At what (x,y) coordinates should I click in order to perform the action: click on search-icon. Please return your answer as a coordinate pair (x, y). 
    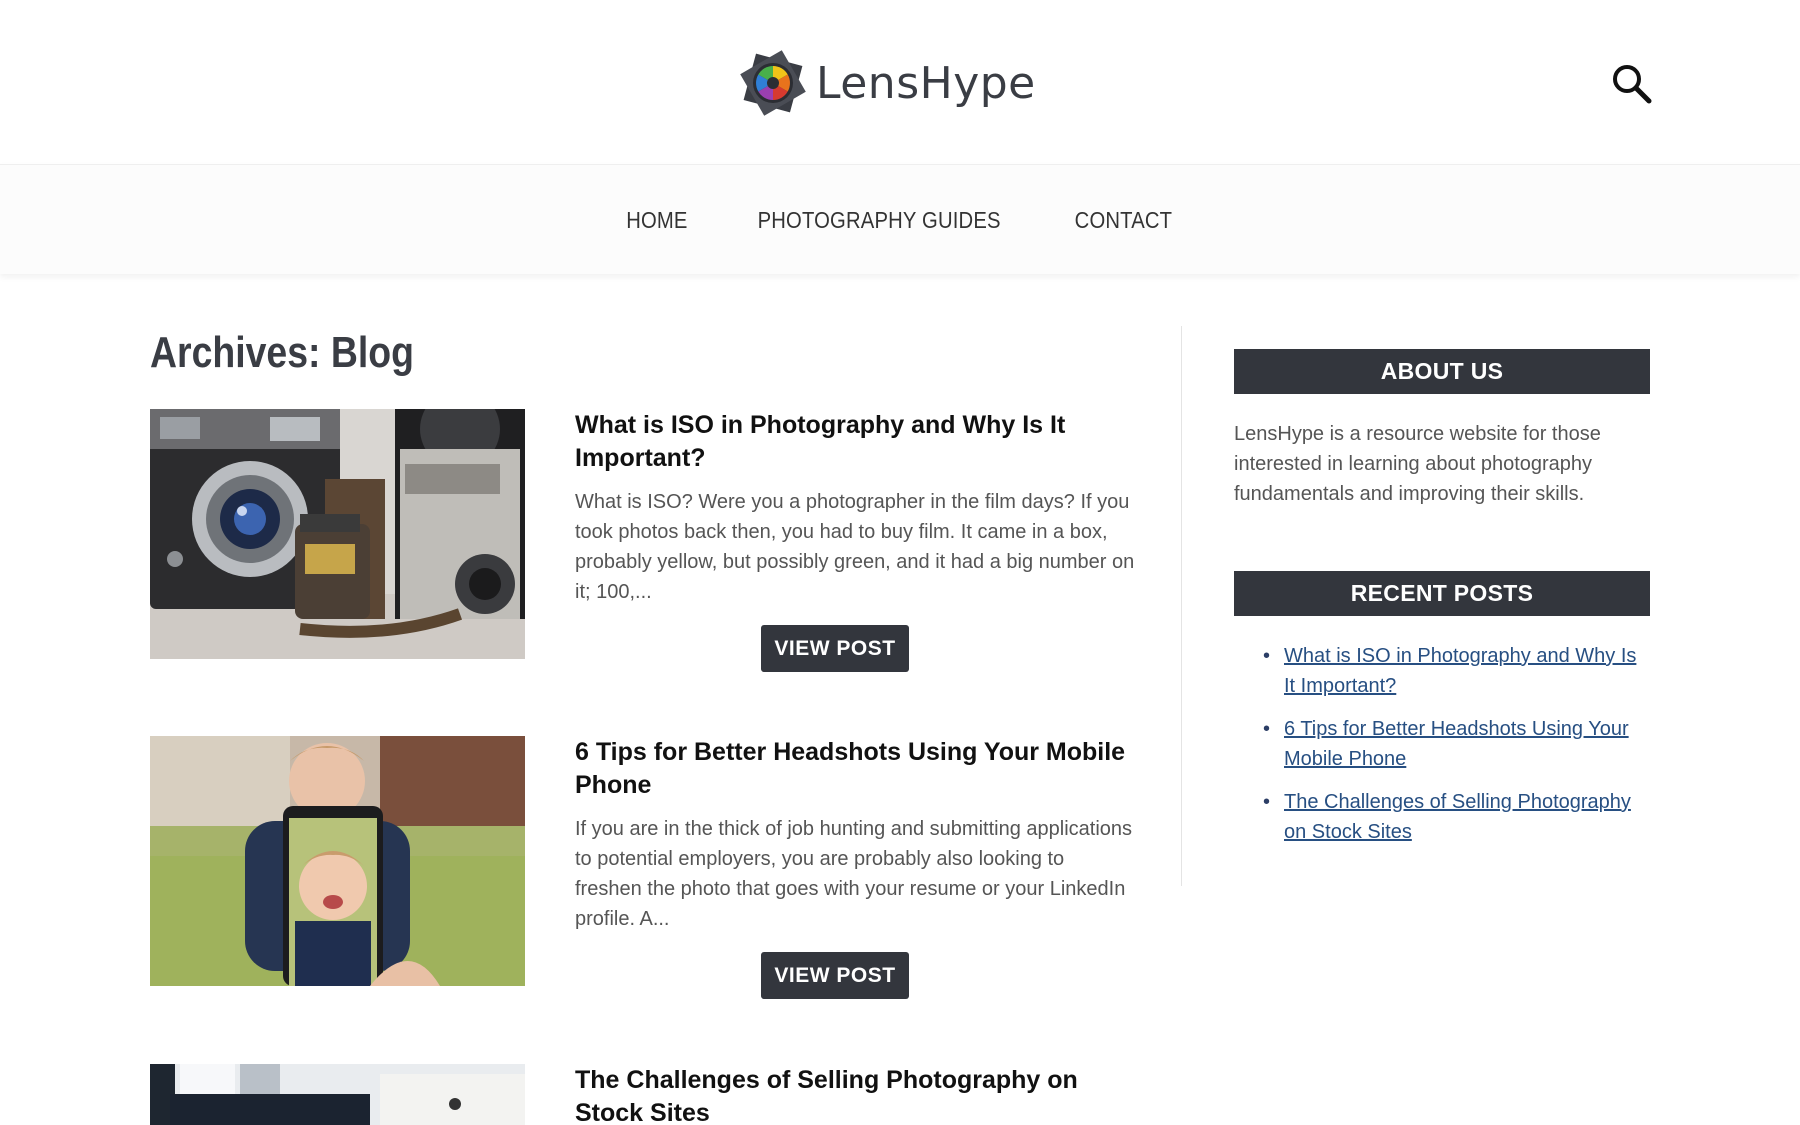
    Looking at the image, I should click on (1632, 84).